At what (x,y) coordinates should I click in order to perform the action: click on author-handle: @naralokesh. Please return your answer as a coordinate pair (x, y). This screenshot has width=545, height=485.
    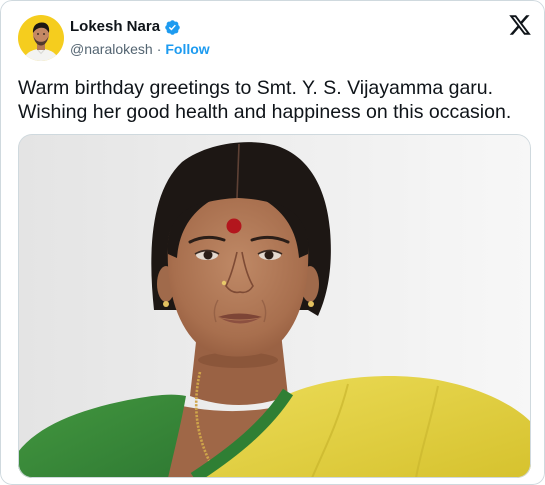
    Looking at the image, I should click on (111, 49).